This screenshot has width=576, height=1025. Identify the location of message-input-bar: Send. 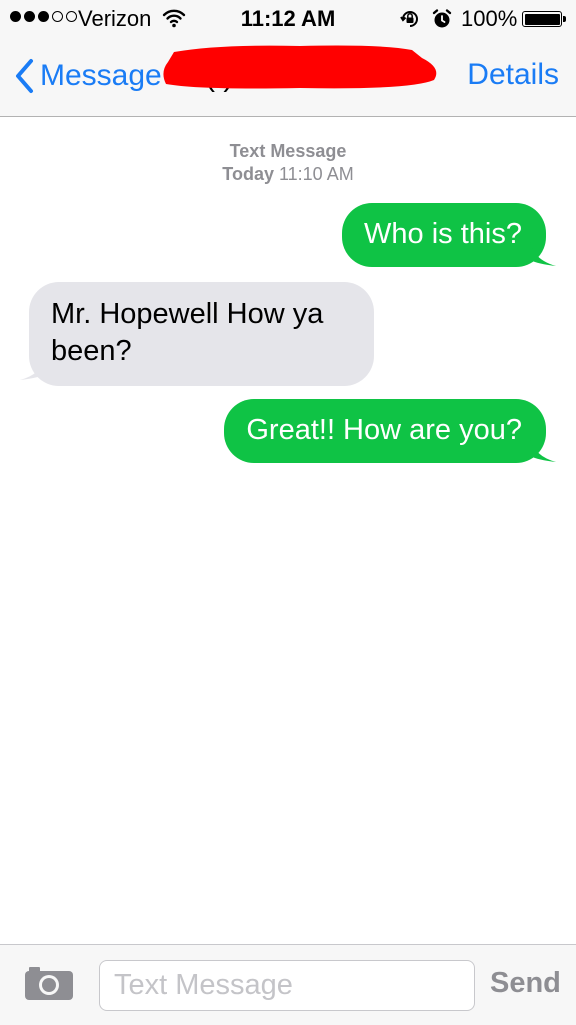
(288, 984).